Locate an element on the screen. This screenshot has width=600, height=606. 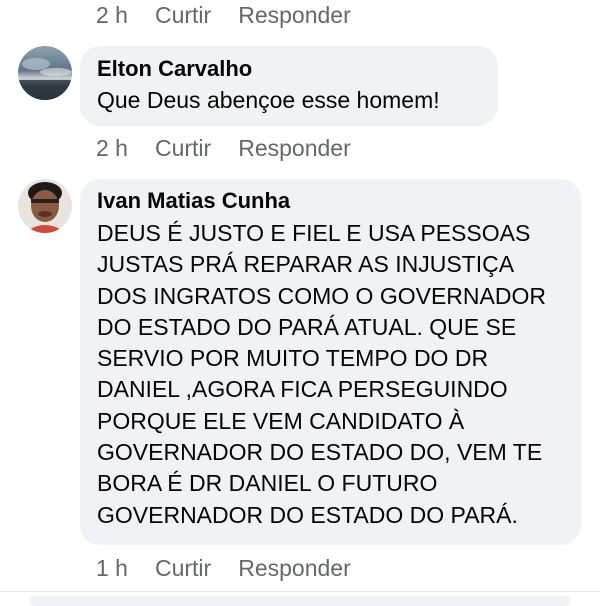
comment-timestamp: 1 h is located at coordinates (112, 568).